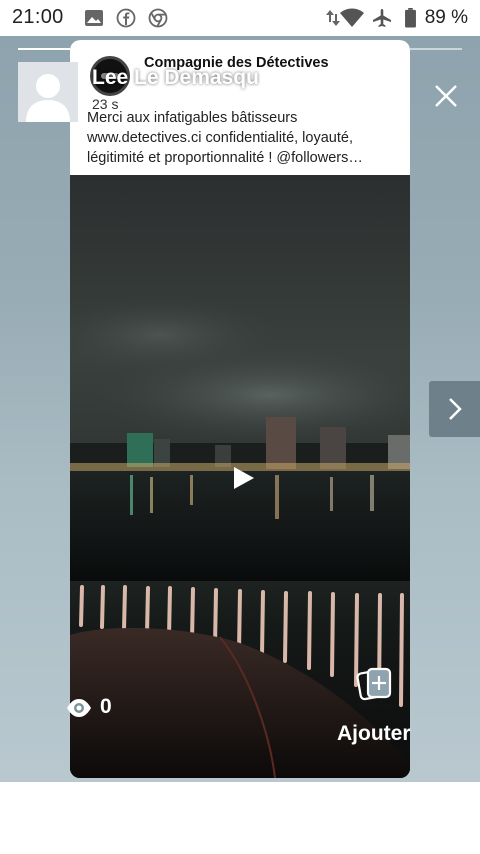 This screenshot has height=854, width=480. What do you see at coordinates (105, 104) in the screenshot?
I see `story-time: 23 s` at bounding box center [105, 104].